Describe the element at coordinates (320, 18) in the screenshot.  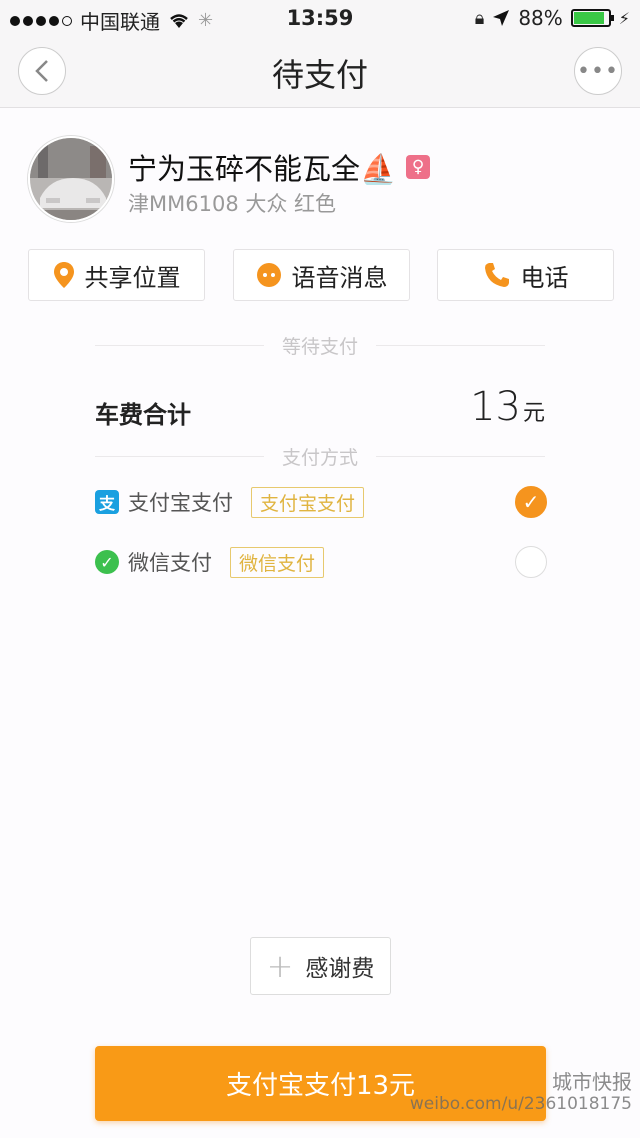
I see `status-bar: 中国联通 ✳ 13:59 🔒︎ 88% ⚡` at that location.